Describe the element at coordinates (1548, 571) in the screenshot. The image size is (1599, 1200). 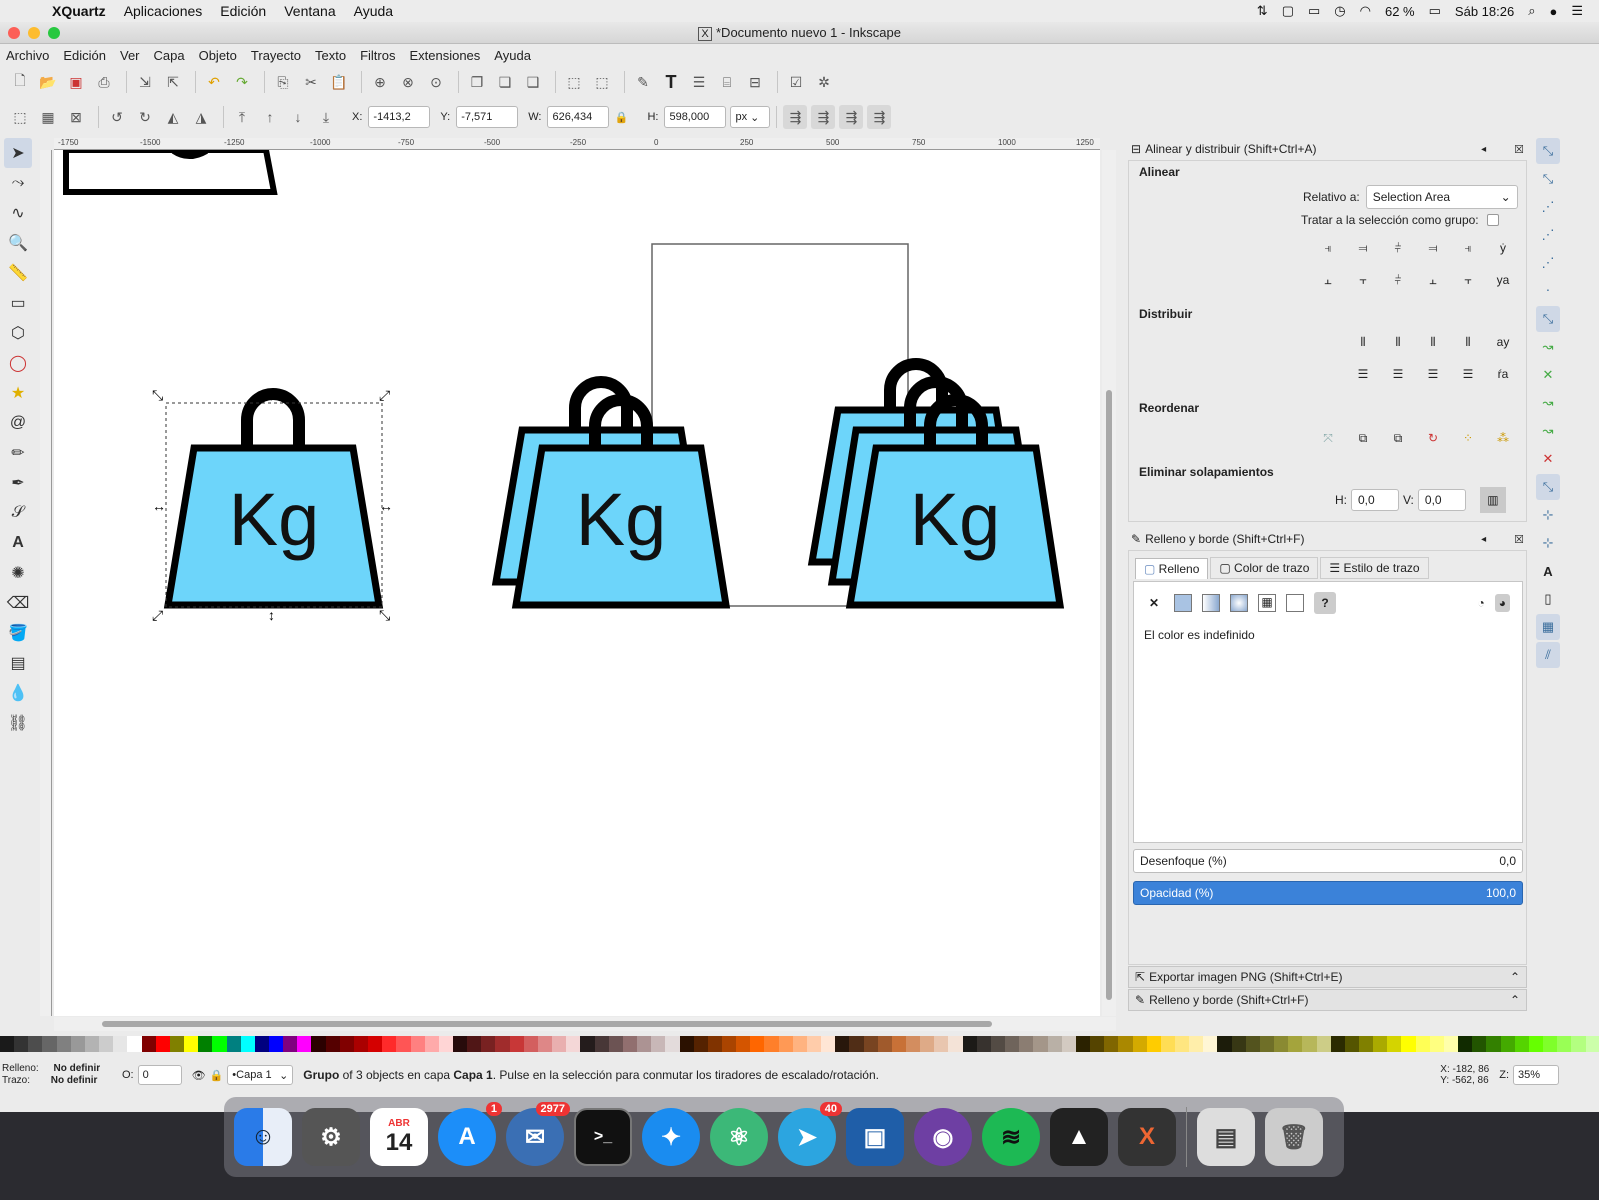
I see `snap-text-baseline-icon: A` at that location.